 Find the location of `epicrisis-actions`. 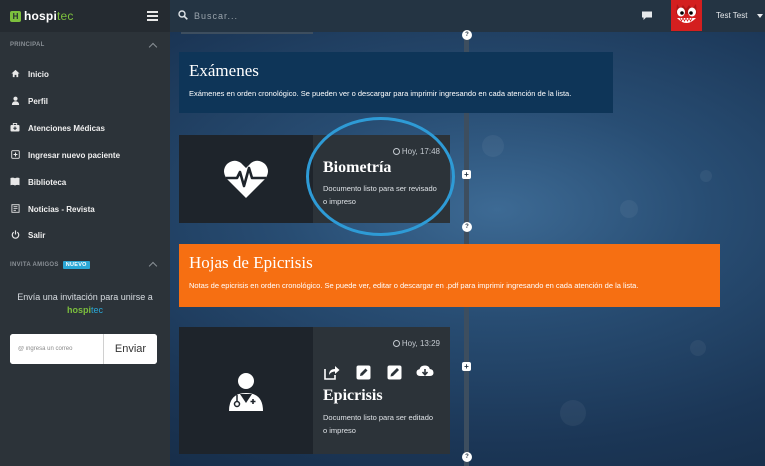

epicrisis-actions is located at coordinates (378, 372).